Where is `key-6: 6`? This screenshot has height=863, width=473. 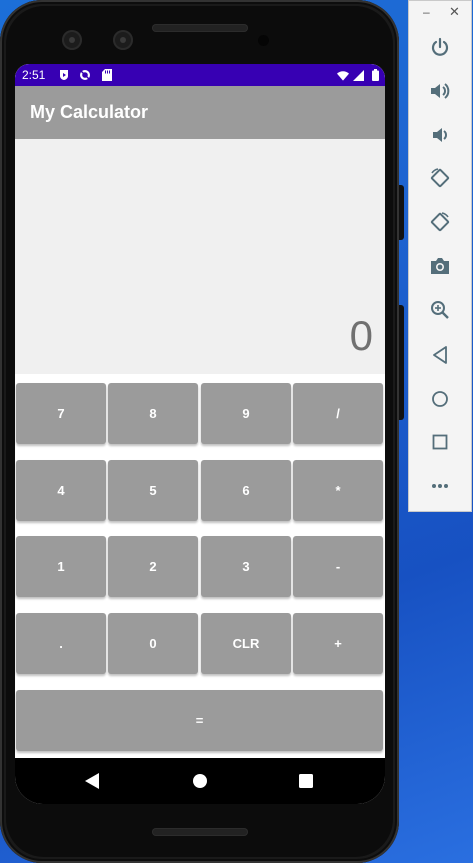 key-6: 6 is located at coordinates (246, 490).